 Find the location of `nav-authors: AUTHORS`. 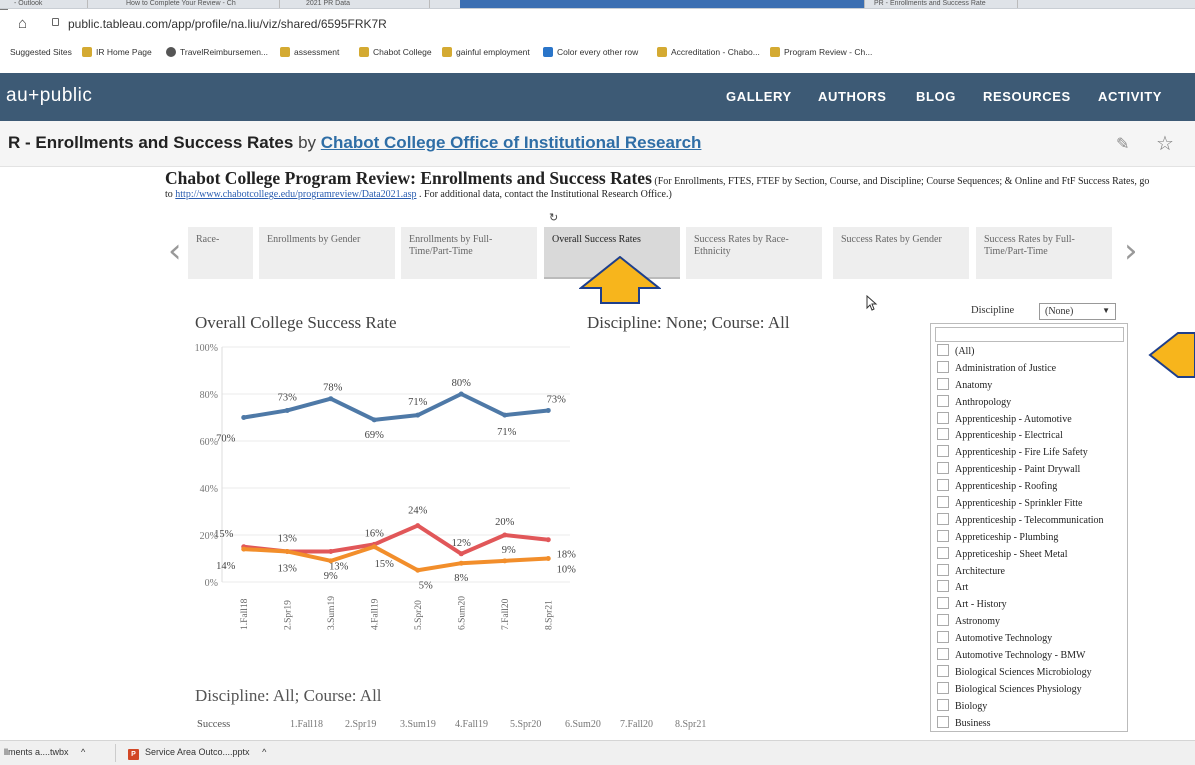

nav-authors: AUTHORS is located at coordinates (852, 96).